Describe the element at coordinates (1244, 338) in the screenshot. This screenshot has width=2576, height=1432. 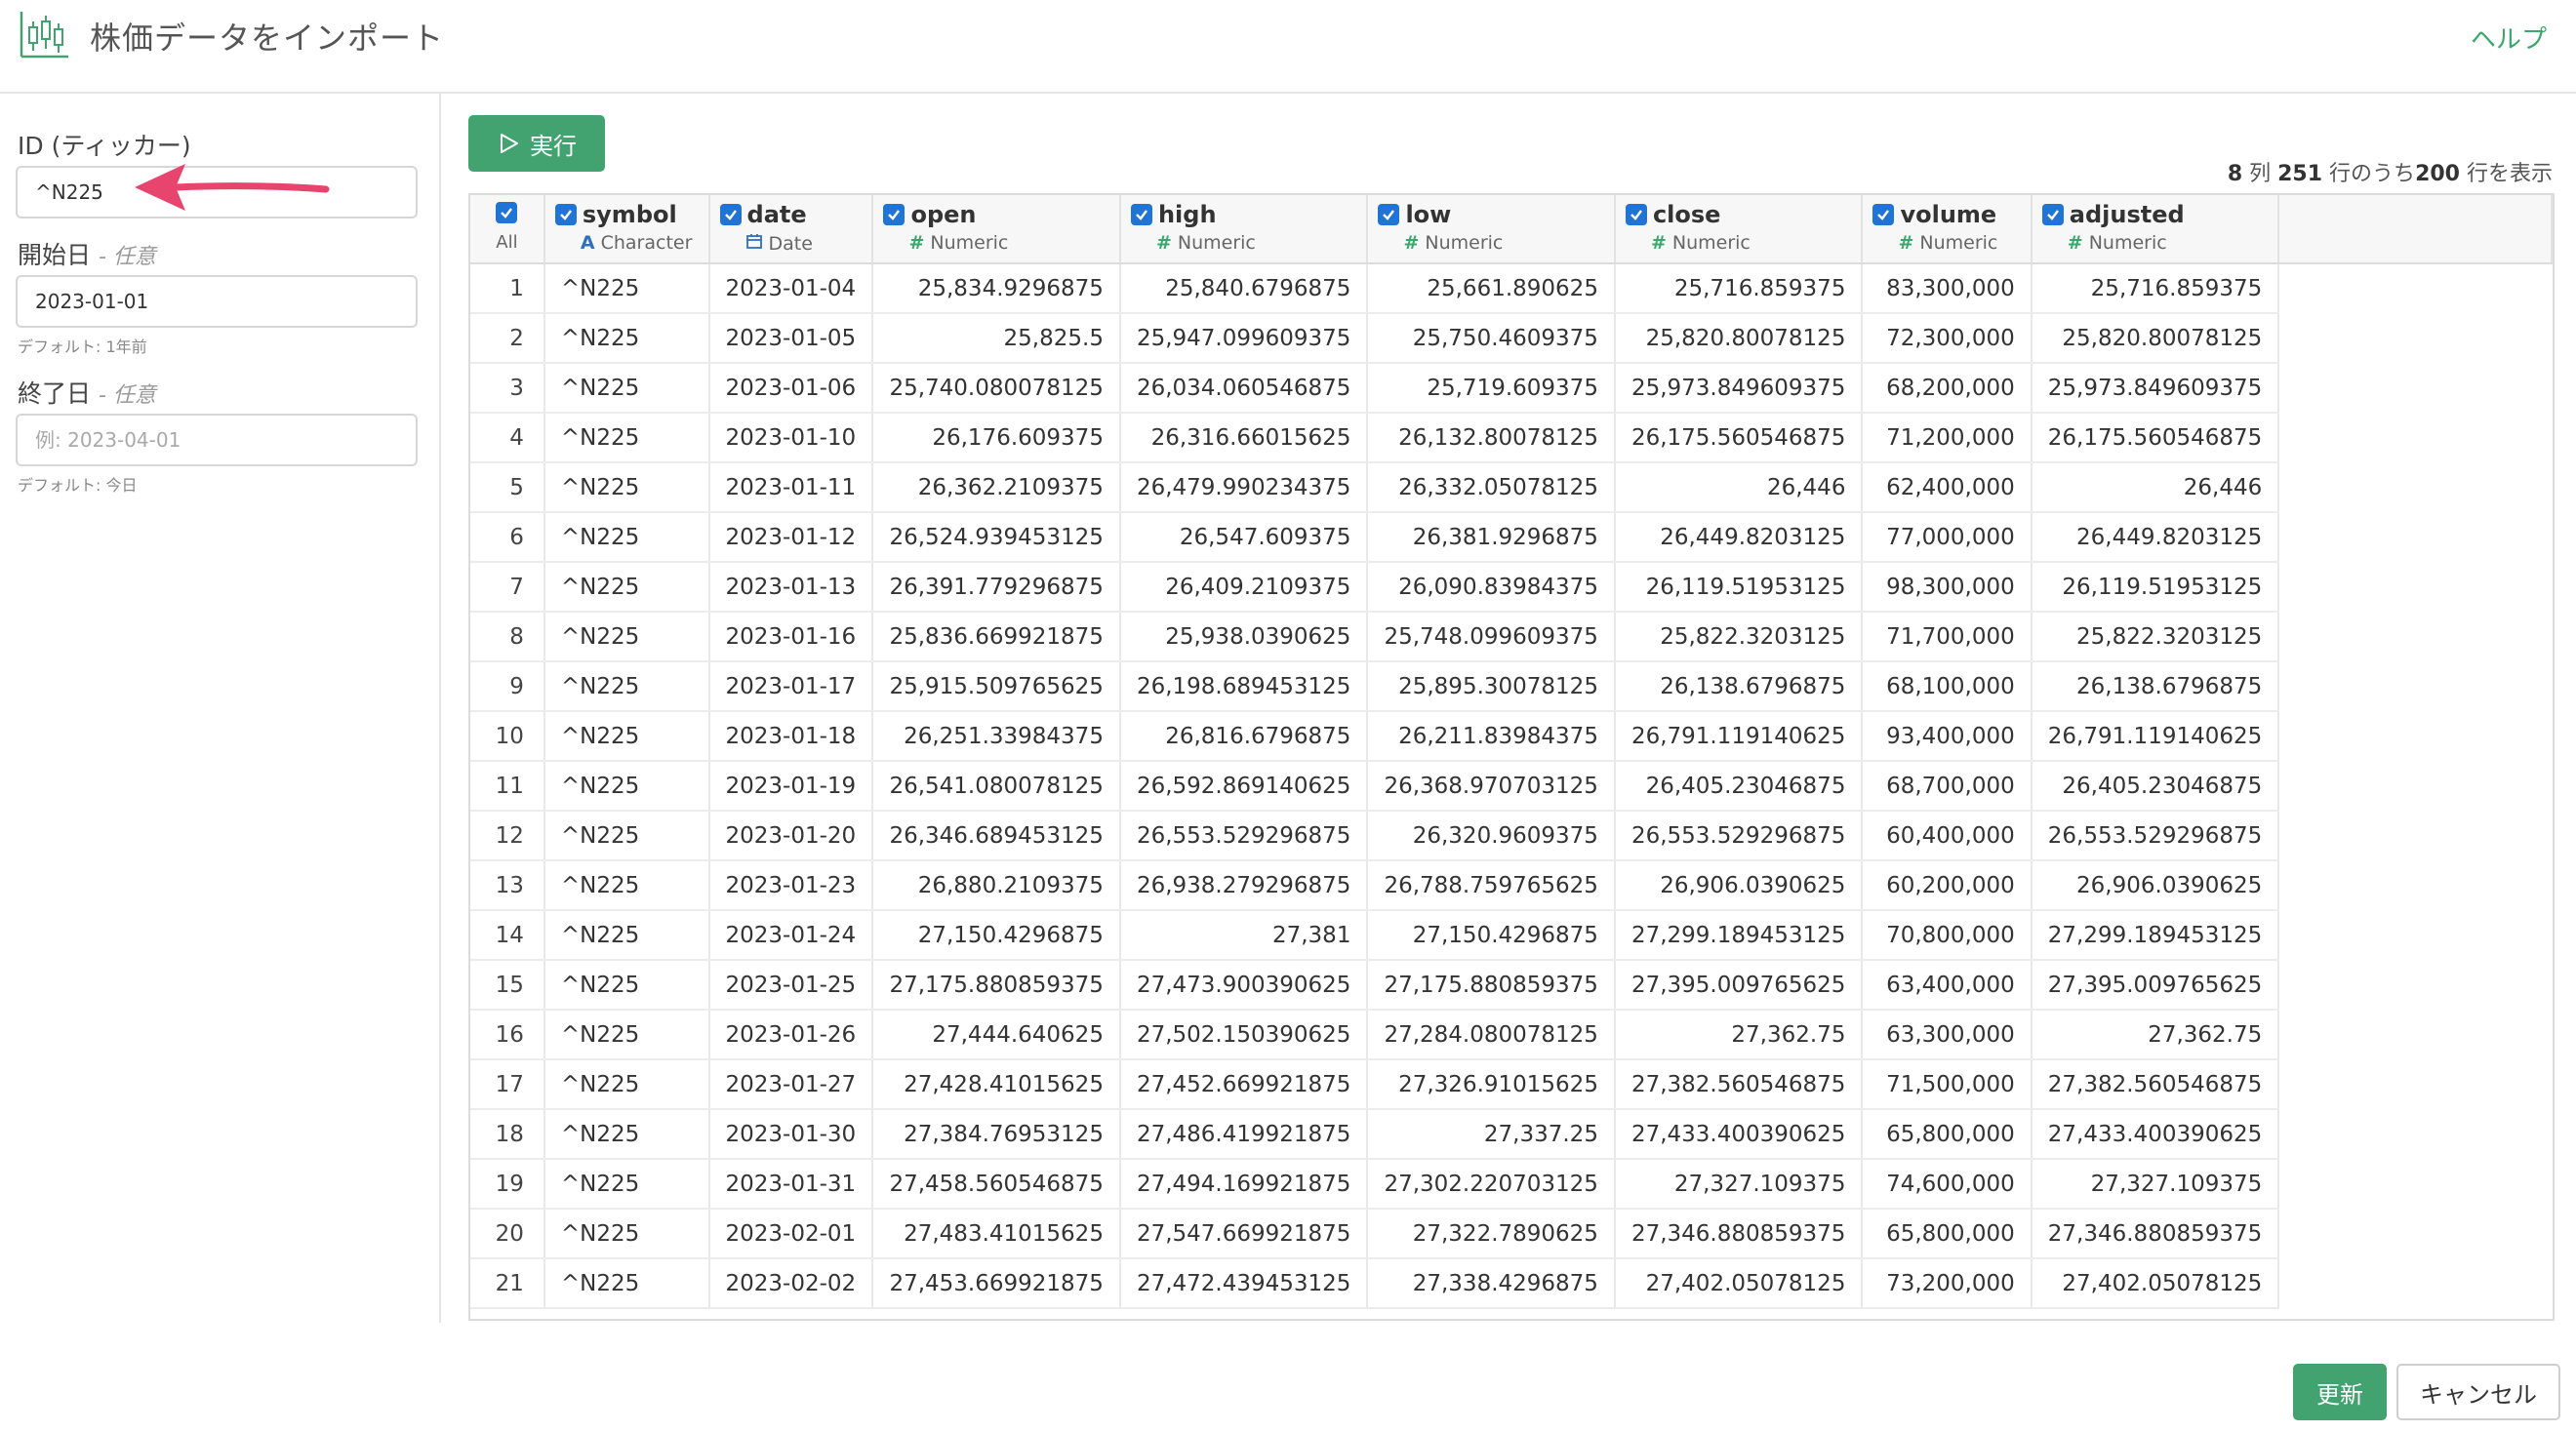
I see `table-cell: 25,947.099609375` at that location.